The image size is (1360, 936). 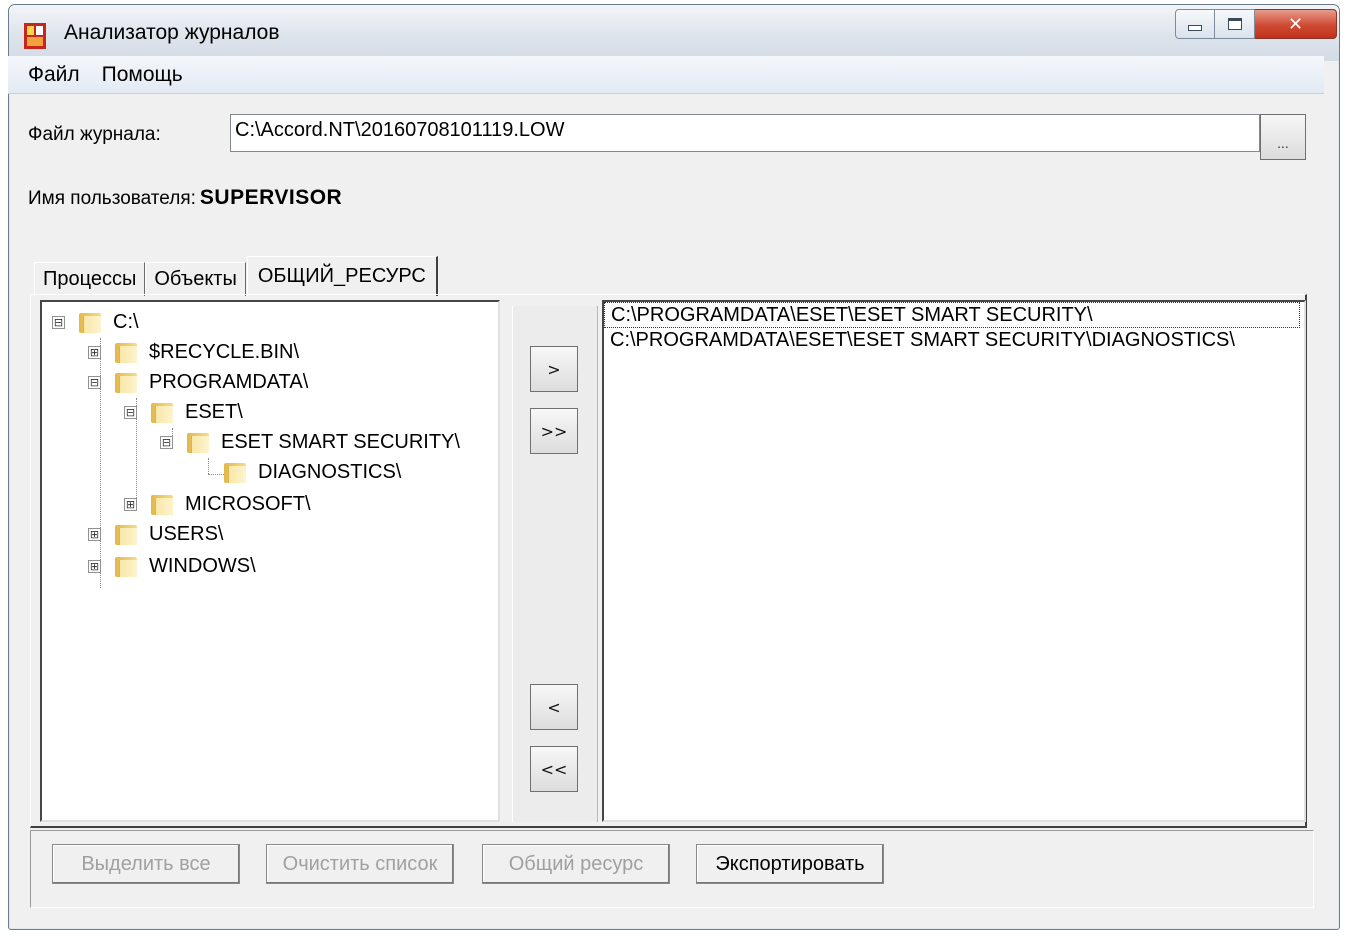 I want to click on tree-node-root: ⊟ C:\, so click(x=95, y=322).